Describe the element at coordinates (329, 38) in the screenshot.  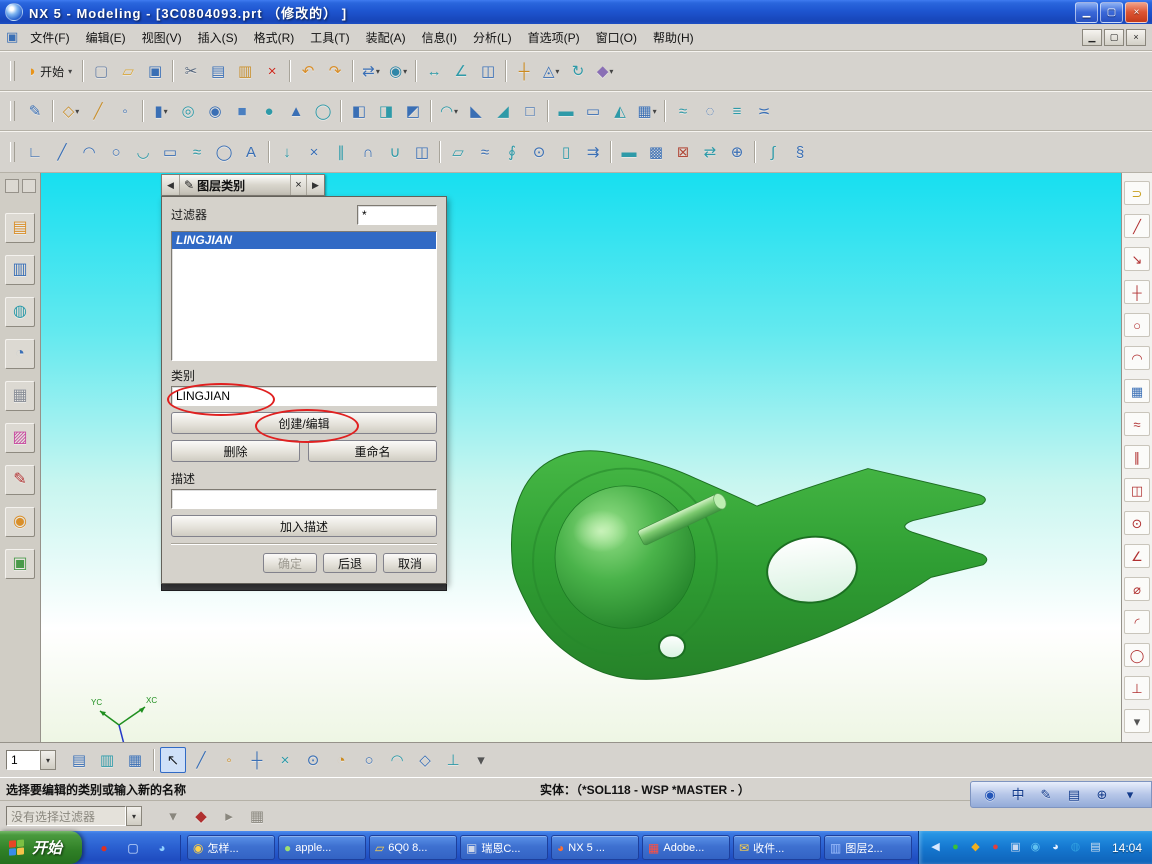
I see `menu-item-6: 工具(T)` at that location.